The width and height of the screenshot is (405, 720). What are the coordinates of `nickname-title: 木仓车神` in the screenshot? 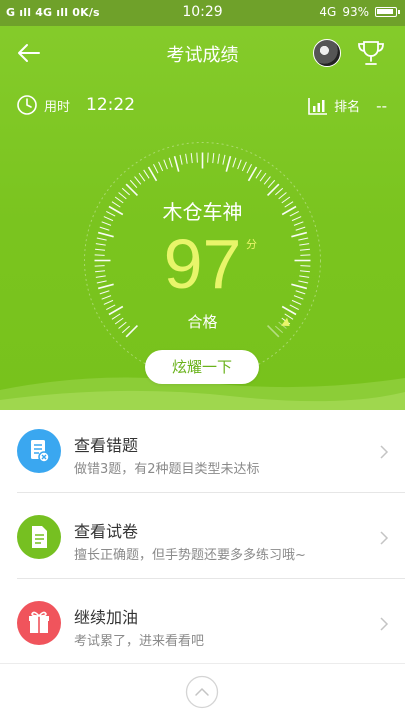 It's located at (202, 212).